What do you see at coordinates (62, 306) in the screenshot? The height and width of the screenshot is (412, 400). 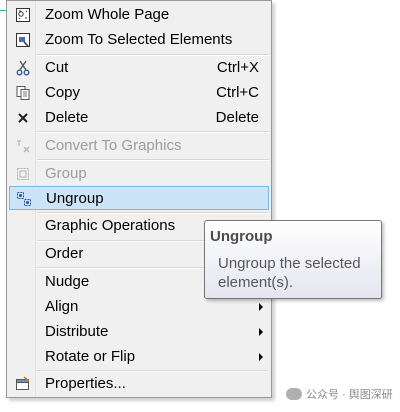 I see `menu-item-label: Align` at bounding box center [62, 306].